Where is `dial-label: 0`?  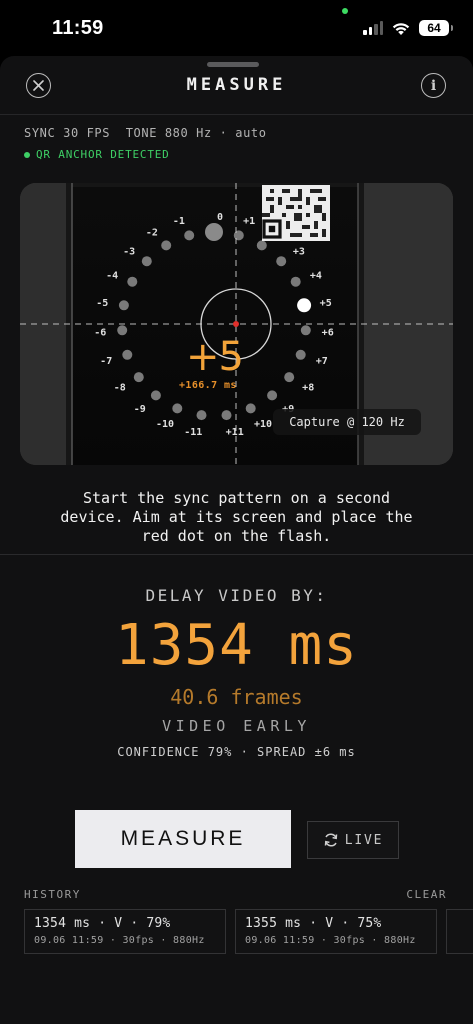
dial-label: 0 is located at coordinates (220, 217).